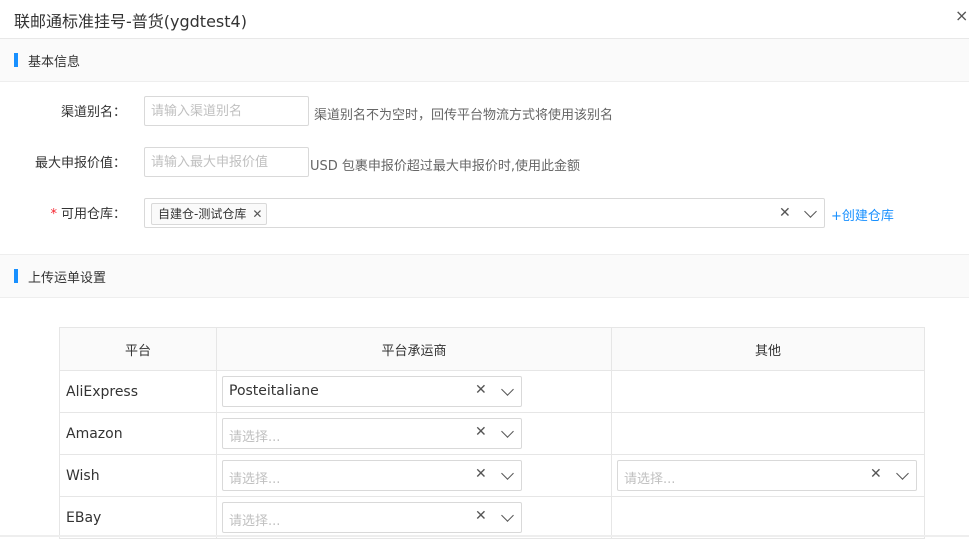  I want to click on table-row: AliExpress Posteitaliane ✕, so click(492, 391).